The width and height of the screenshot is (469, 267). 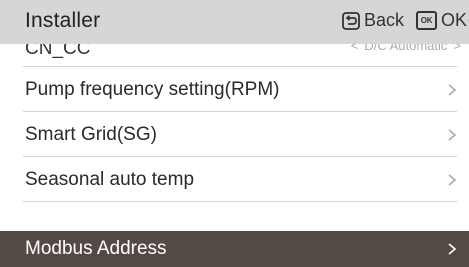 What do you see at coordinates (240, 201) in the screenshot?
I see `divider` at bounding box center [240, 201].